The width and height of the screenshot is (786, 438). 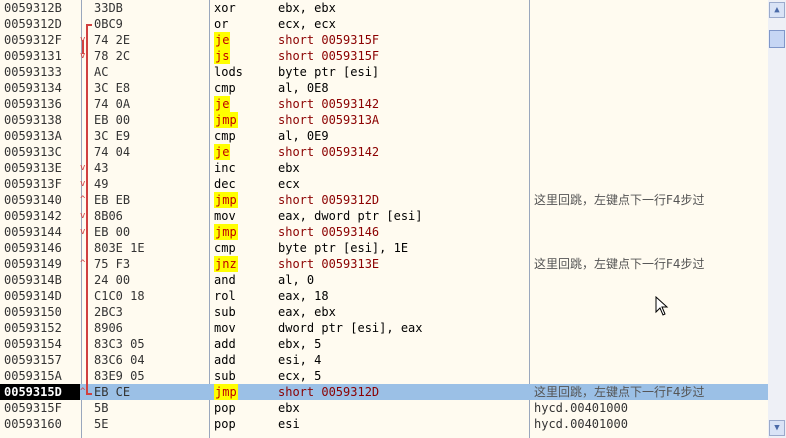 I want to click on address-cell: 00593131, so click(x=33, y=56).